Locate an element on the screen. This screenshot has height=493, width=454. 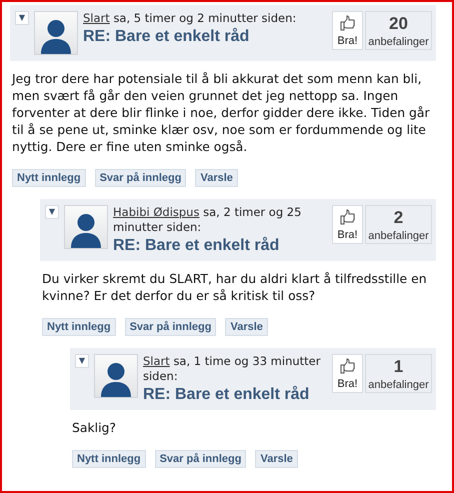
post-byline: Slart sa, 5 timer og 2 minutter siden: is located at coordinates (190, 18).